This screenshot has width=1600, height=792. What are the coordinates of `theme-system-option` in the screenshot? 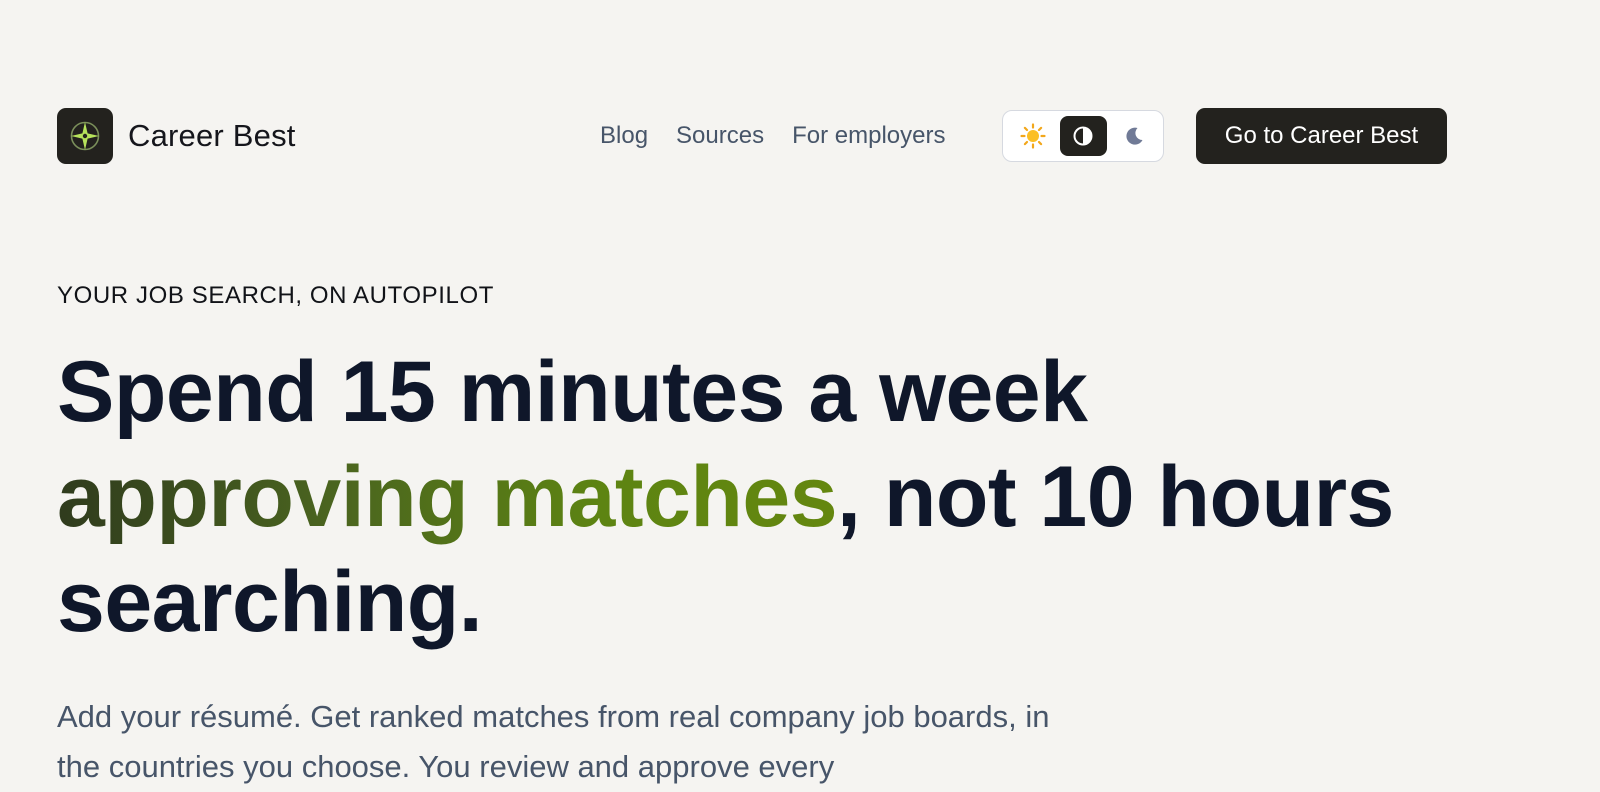 It's located at (1083, 136).